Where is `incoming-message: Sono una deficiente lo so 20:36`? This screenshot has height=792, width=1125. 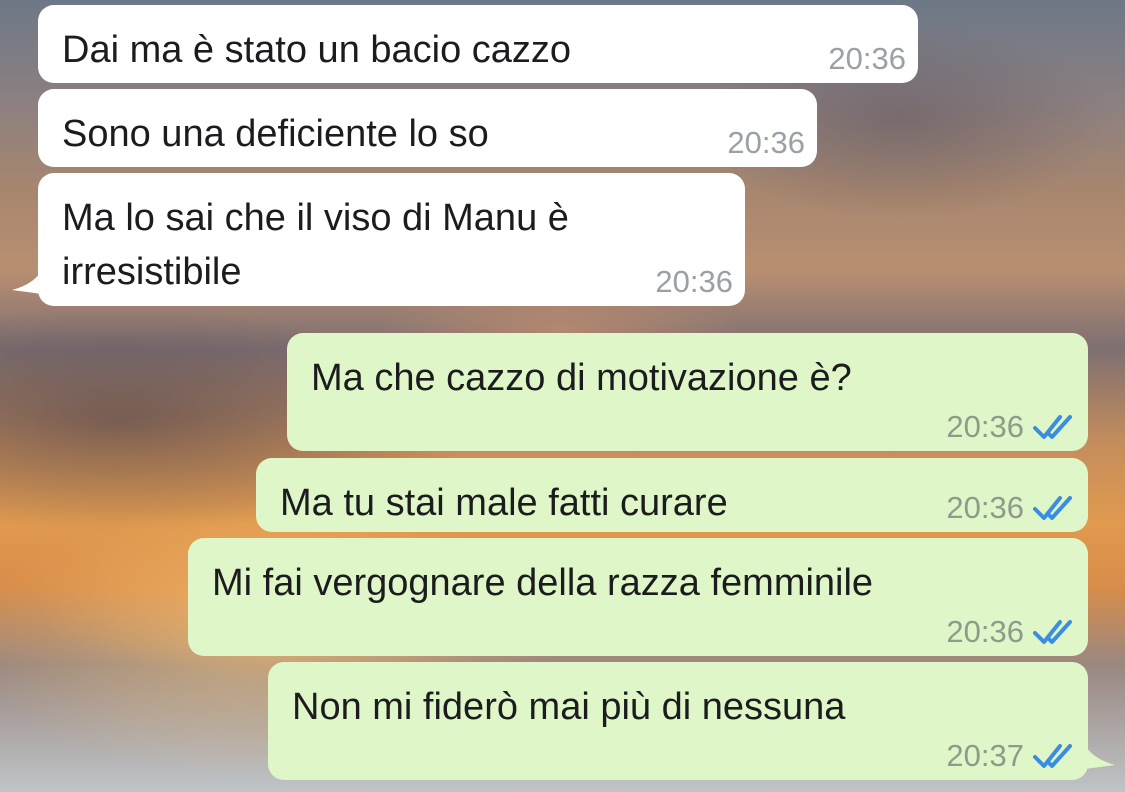 incoming-message: Sono una deficiente lo so 20:36 is located at coordinates (427, 128).